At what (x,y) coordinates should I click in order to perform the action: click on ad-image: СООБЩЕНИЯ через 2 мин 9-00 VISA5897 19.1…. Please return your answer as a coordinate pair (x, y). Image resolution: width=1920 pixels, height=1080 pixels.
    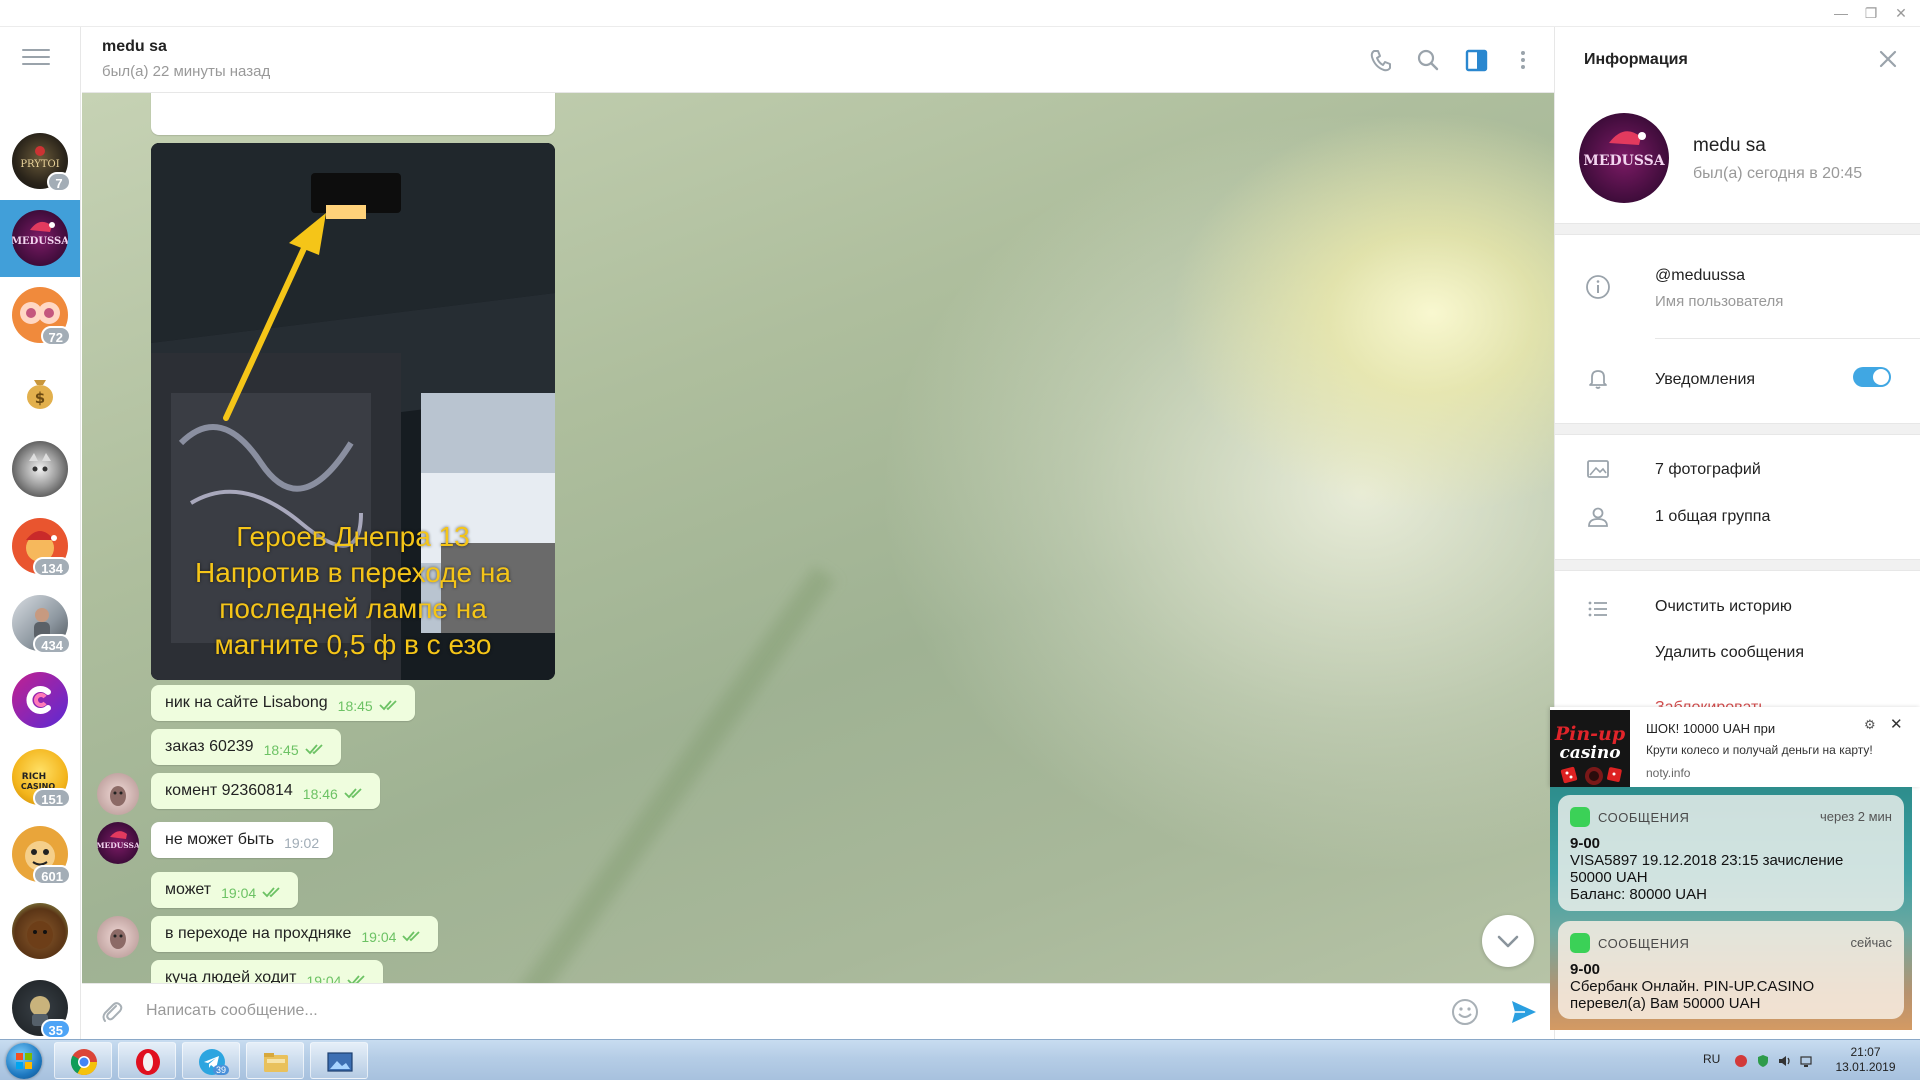
    Looking at the image, I should click on (1731, 908).